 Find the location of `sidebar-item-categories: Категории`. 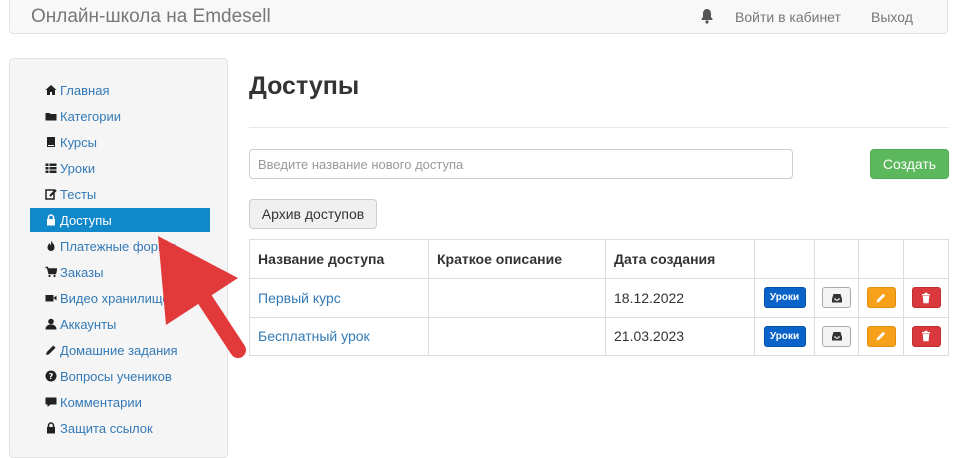

sidebar-item-categories: Категории is located at coordinates (120, 116).